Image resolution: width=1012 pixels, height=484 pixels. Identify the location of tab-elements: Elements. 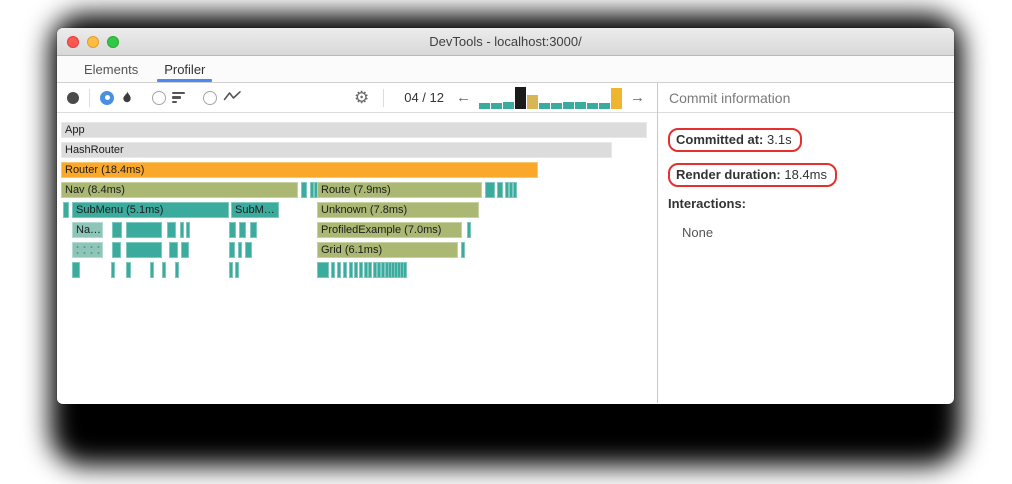
(111, 69).